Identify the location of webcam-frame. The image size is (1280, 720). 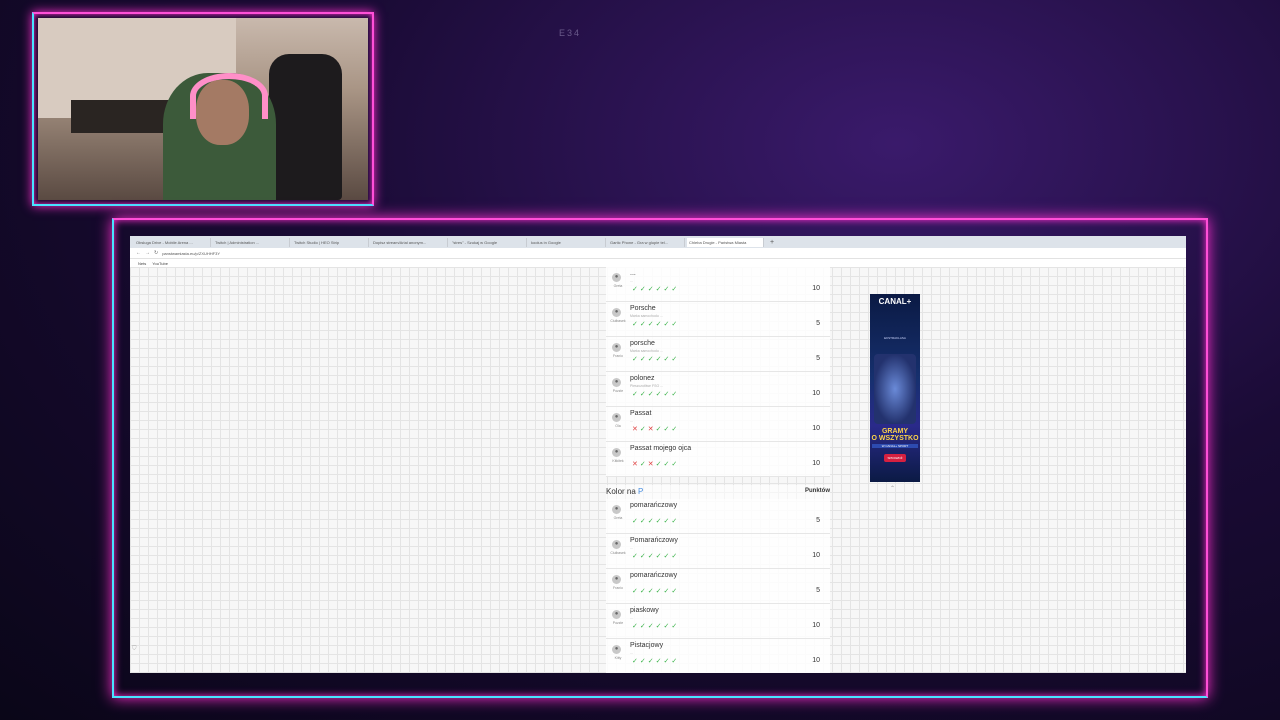
(203, 109).